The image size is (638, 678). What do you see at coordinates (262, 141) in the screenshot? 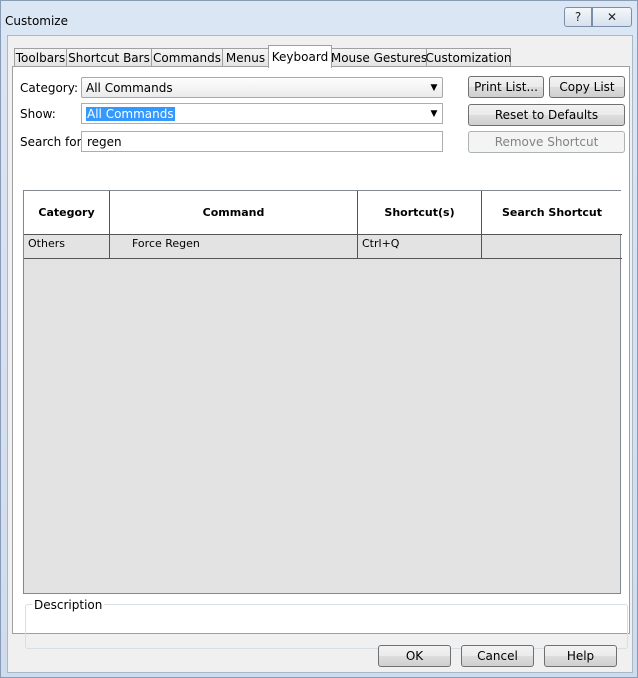
I see `search-input: regen` at bounding box center [262, 141].